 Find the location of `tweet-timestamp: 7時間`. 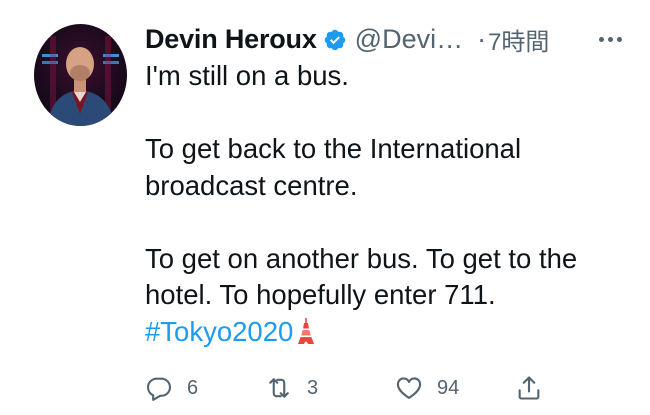

tweet-timestamp: 7時間 is located at coordinates (518, 39).